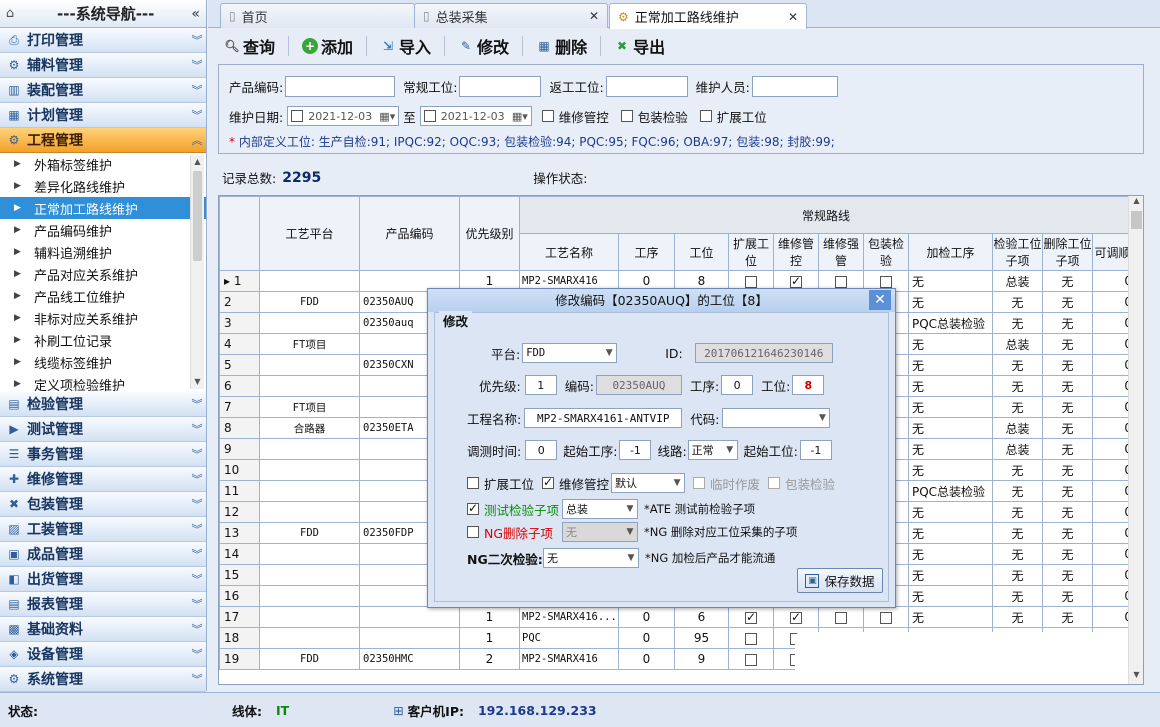 This screenshot has height=727, width=1160. Describe the element at coordinates (309, 233) in the screenshot. I see `col-platform: 工艺平台` at that location.